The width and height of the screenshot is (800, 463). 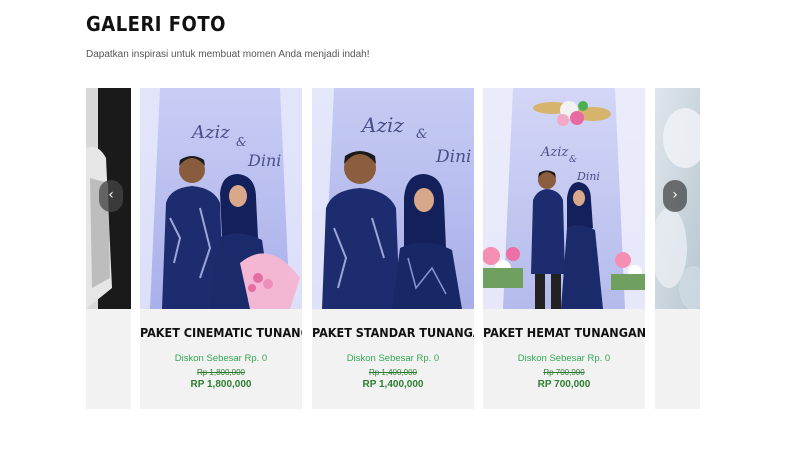 I want to click on gallery-card-partial-left, so click(x=108, y=248).